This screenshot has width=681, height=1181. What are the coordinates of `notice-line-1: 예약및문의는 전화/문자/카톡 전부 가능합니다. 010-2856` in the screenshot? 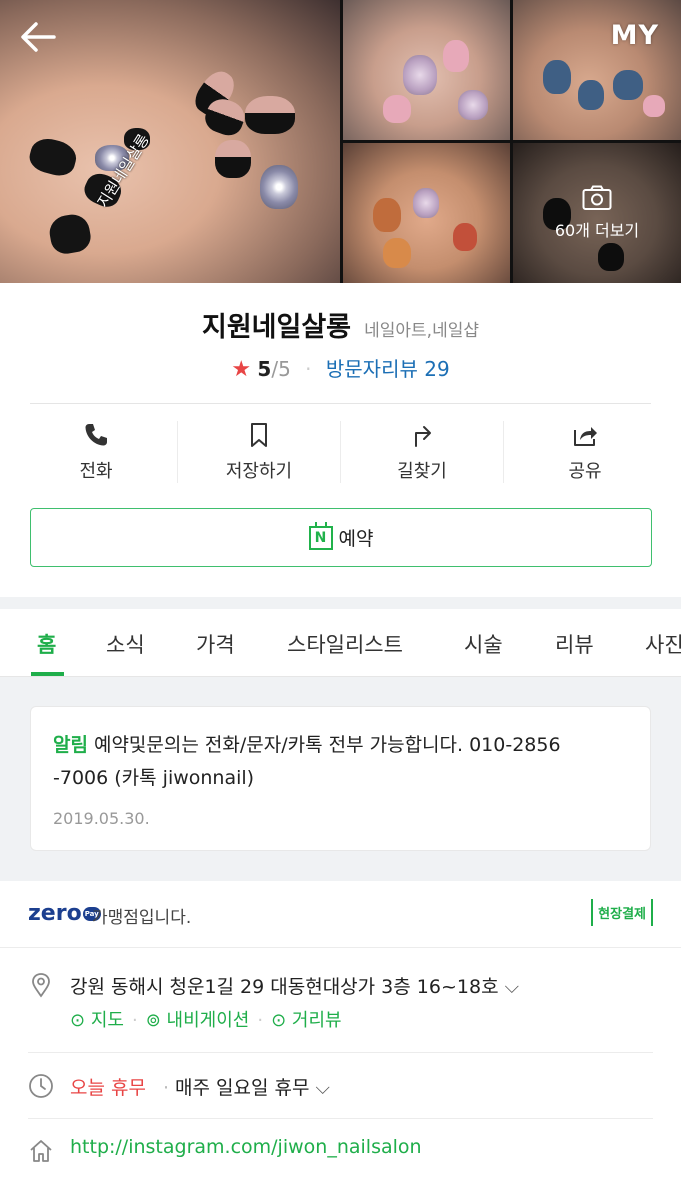 It's located at (327, 745).